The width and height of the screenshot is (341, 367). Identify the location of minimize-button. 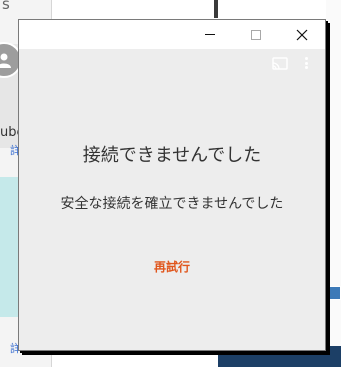
(210, 34).